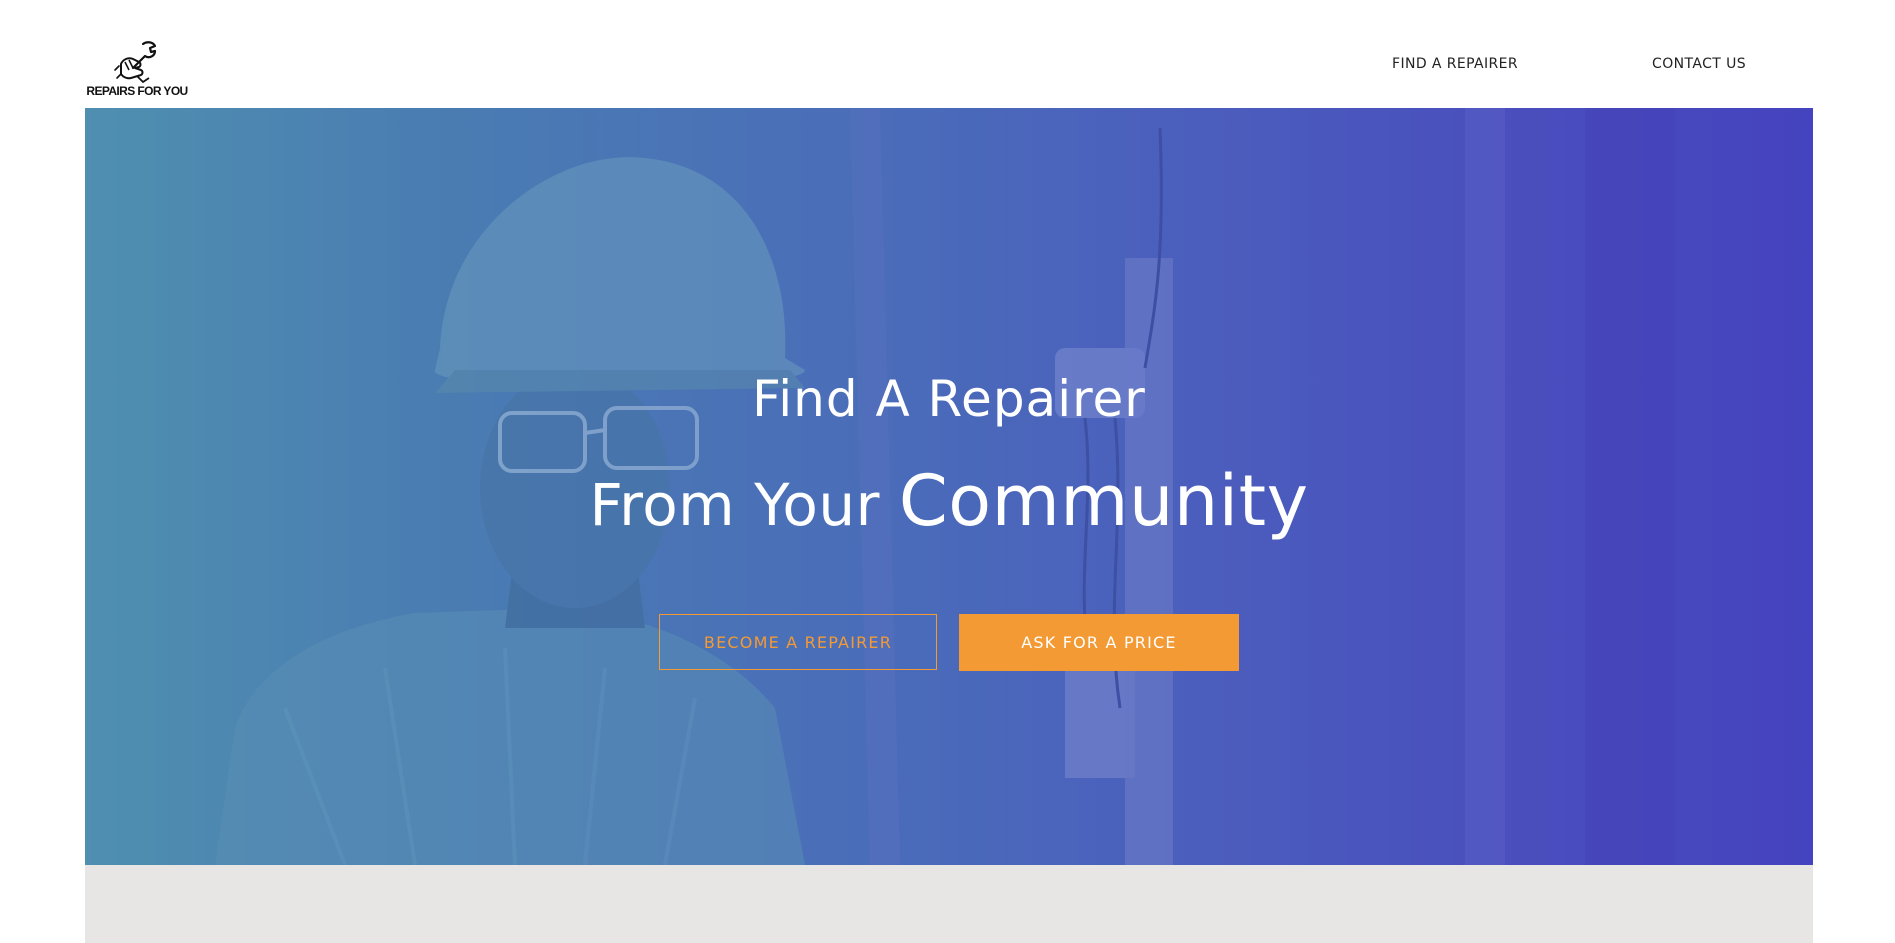 Image resolution: width=1895 pixels, height=943 pixels. What do you see at coordinates (1455, 64) in the screenshot?
I see `nav-find-a-repairer: FIND A REPAIRER` at bounding box center [1455, 64].